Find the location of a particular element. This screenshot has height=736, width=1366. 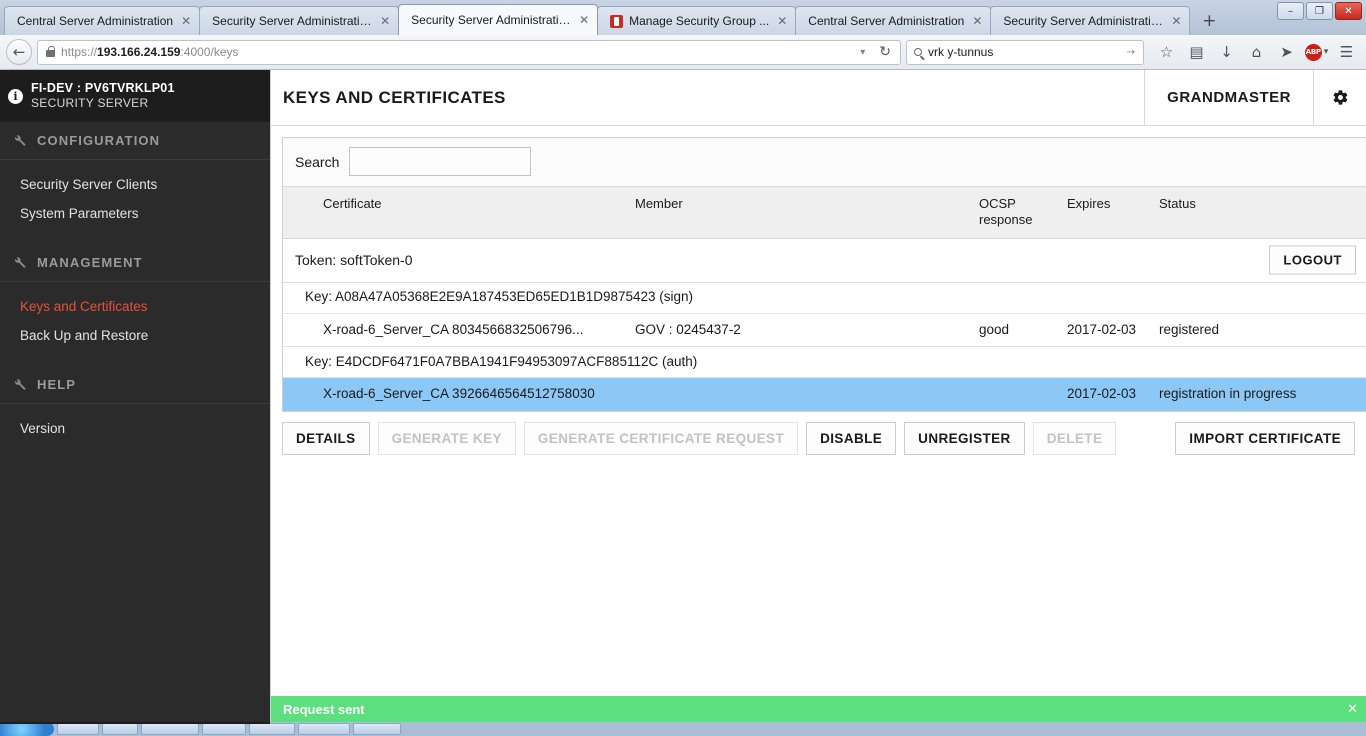

close-window-button: ✕ is located at coordinates (1348, 11).